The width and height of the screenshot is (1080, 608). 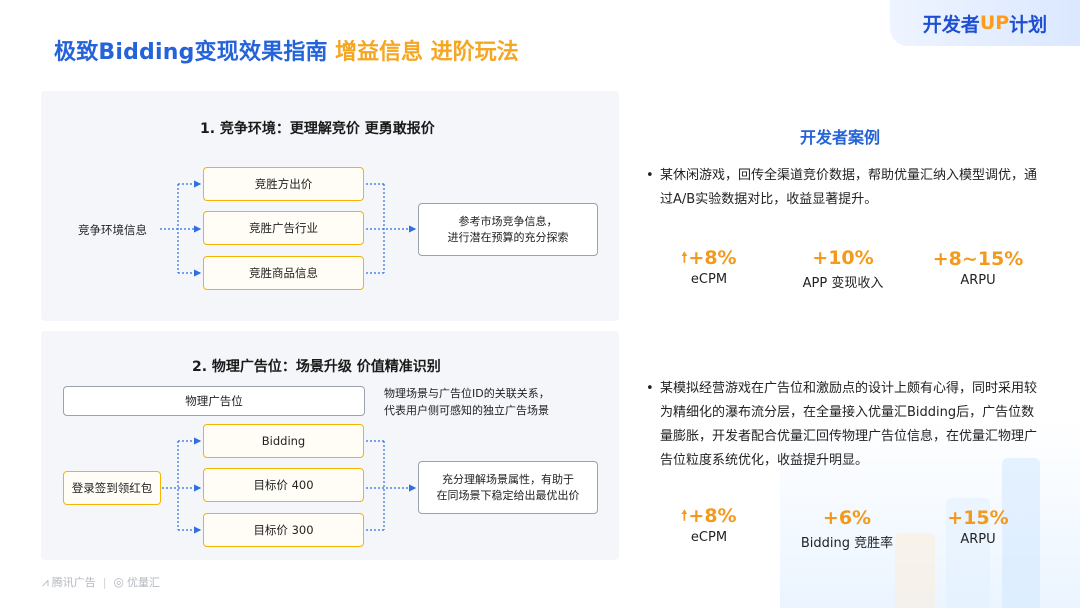 I want to click on badge-suffix: 计划, so click(x=1028, y=24).